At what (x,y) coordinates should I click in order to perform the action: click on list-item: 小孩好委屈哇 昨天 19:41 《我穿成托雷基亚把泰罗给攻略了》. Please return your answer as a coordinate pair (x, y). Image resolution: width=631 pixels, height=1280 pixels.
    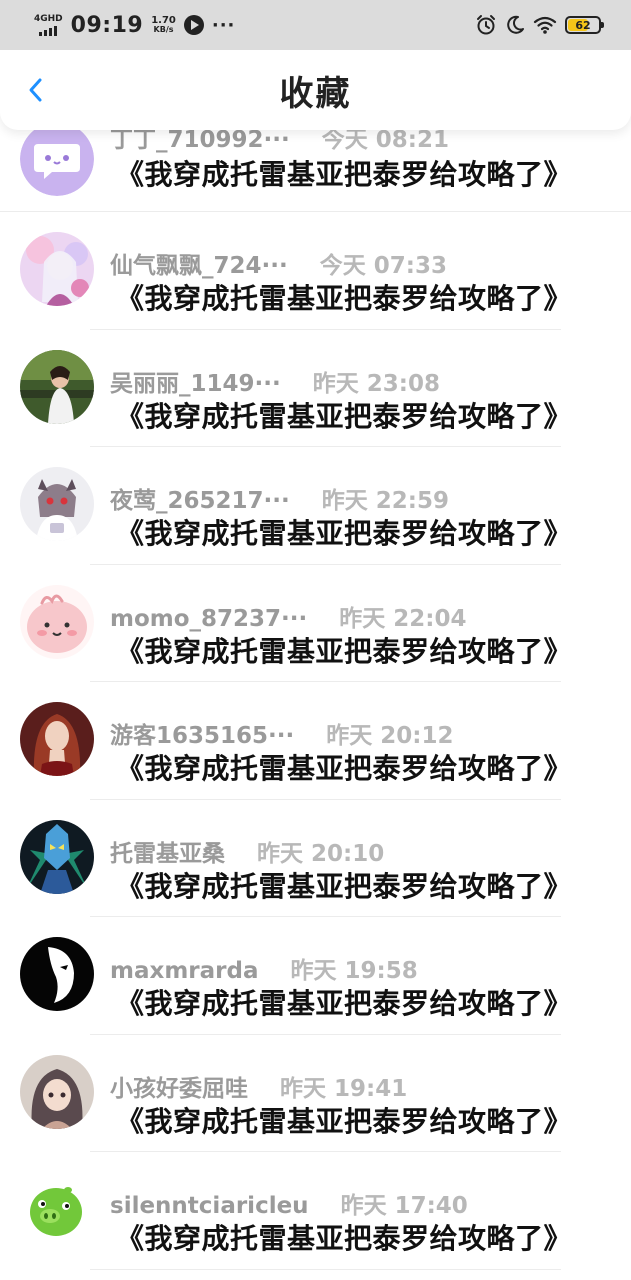
    Looking at the image, I should click on (315, 1094).